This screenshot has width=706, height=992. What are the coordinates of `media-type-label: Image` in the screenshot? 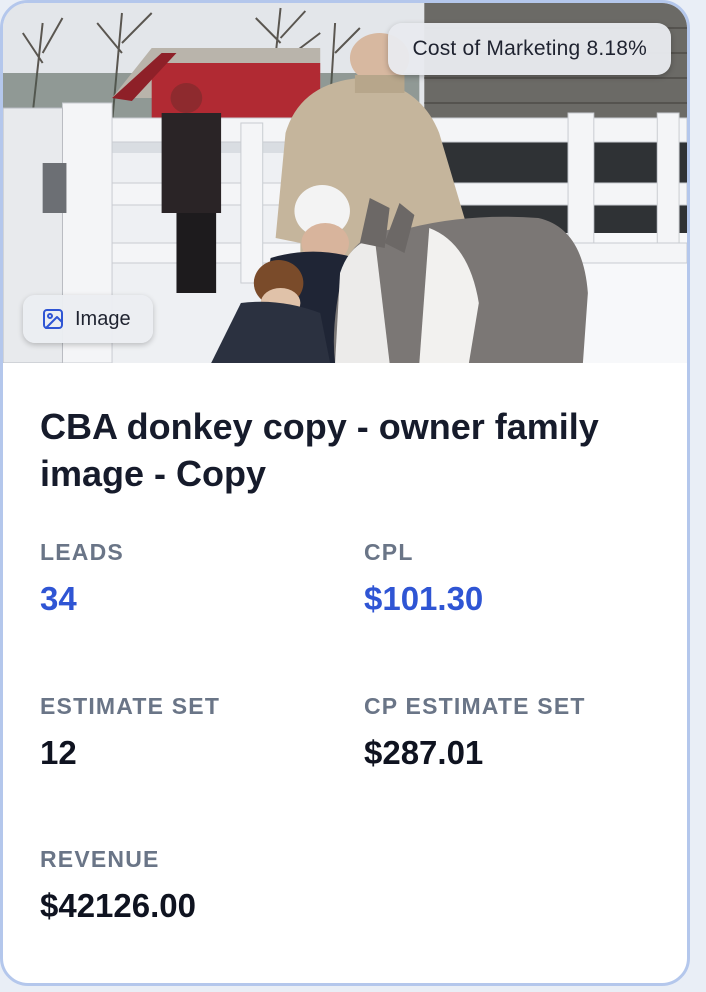 It's located at (103, 318).